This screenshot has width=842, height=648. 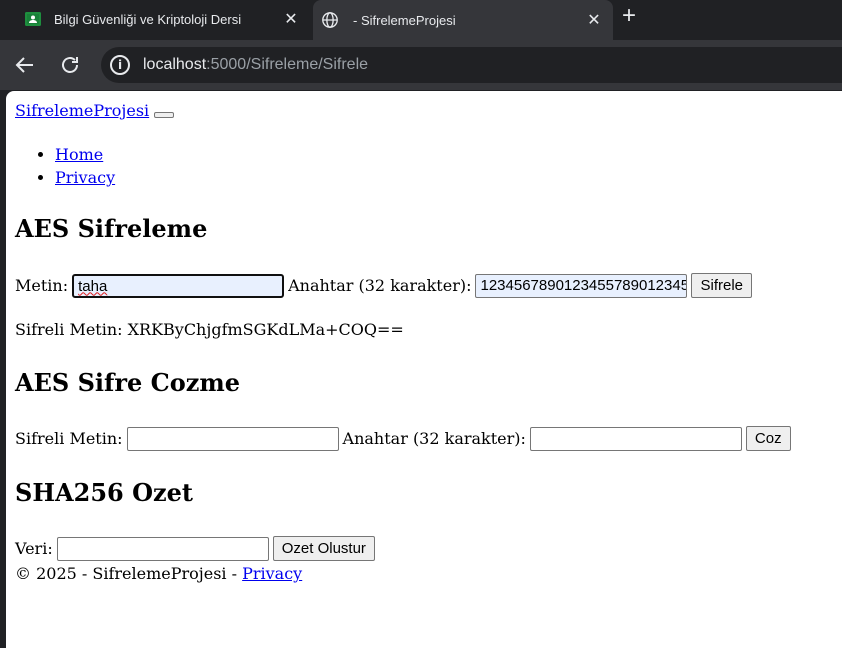 I want to click on home-link: Home, so click(x=79, y=154).